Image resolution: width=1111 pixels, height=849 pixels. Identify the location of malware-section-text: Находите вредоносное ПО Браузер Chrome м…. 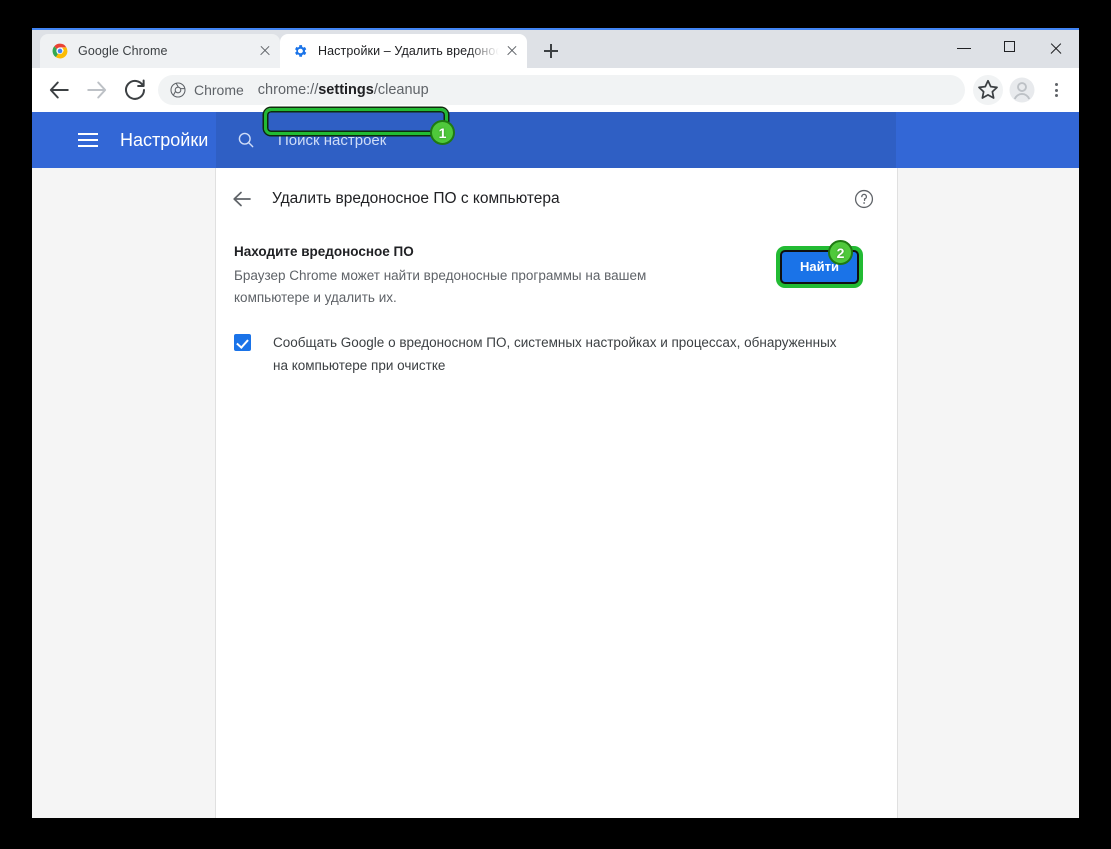
(507, 276).